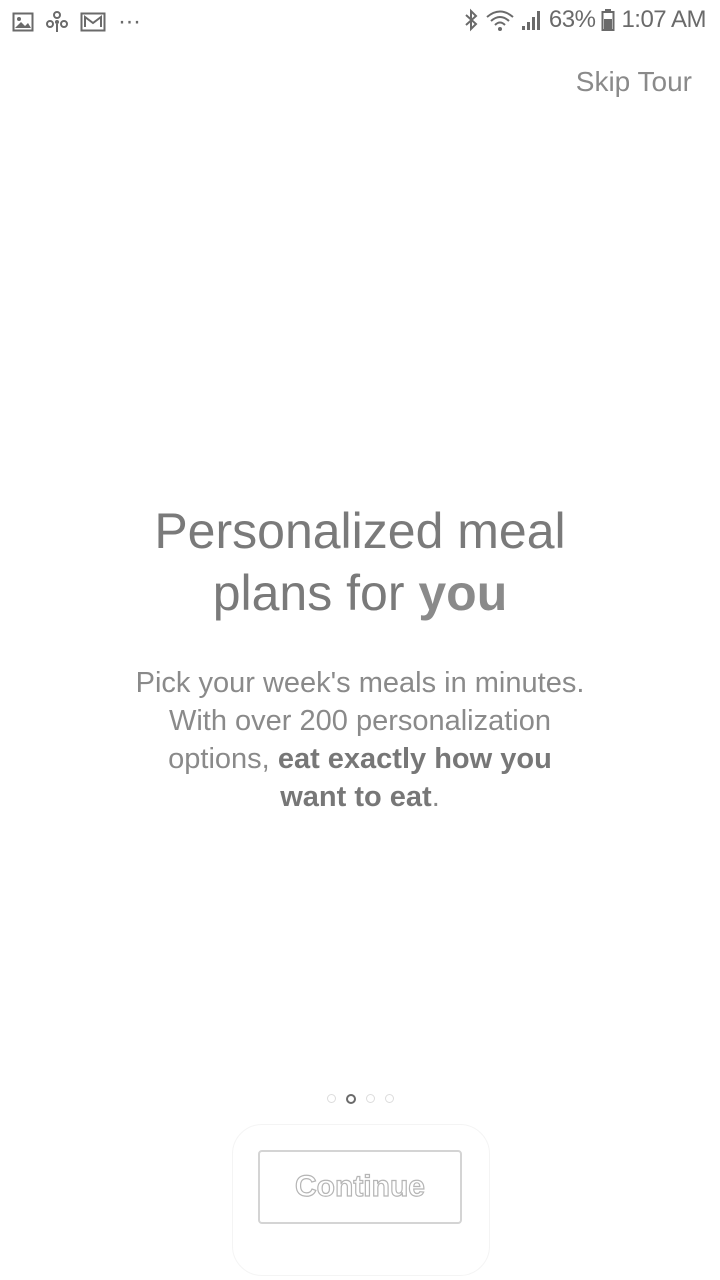  I want to click on page-indicator, so click(360, 1099).